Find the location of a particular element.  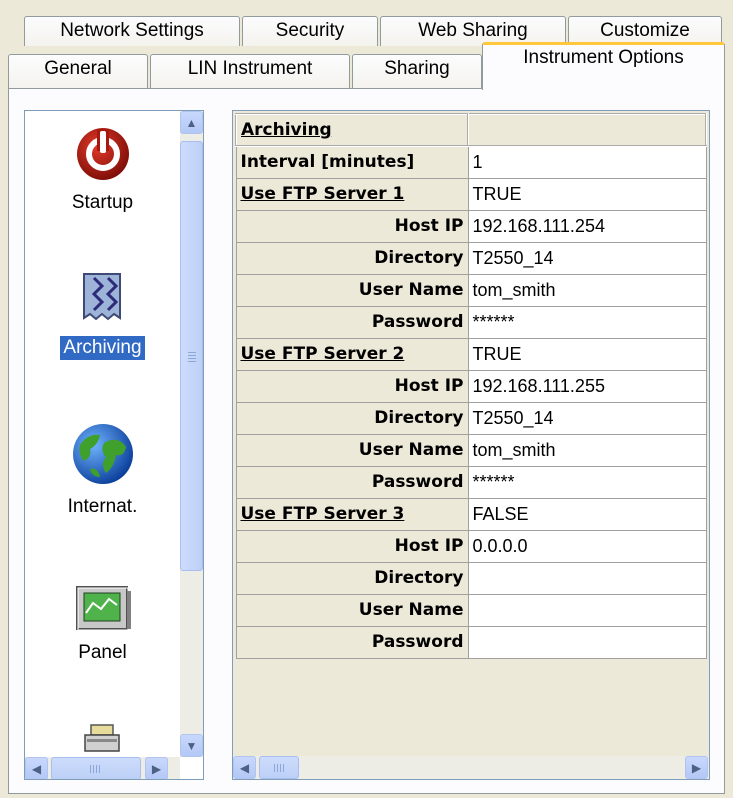

grid-header-row: Archiving is located at coordinates (471, 130).